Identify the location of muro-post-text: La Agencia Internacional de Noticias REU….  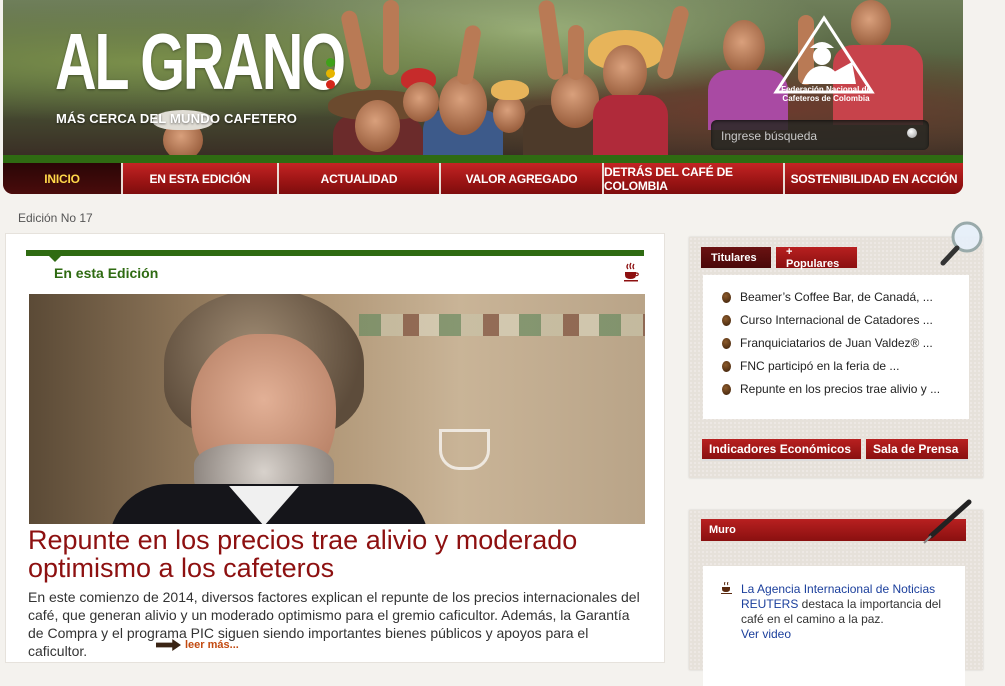
(841, 611).